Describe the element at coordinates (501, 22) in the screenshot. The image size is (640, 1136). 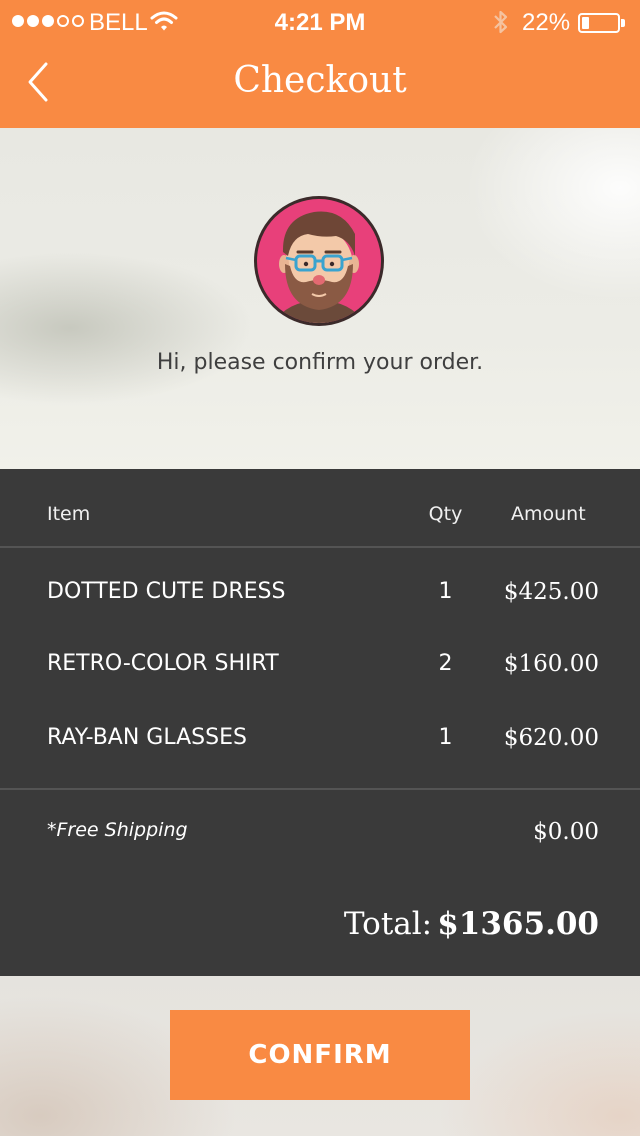
I see `bluetooth-icon` at that location.